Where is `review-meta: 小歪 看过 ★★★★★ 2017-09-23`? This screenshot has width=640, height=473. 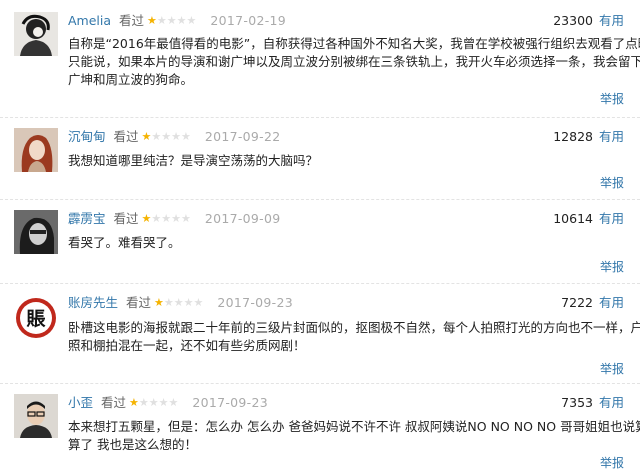
review-meta: 小歪 看过 ★★★★★ 2017-09-23 is located at coordinates (168, 403).